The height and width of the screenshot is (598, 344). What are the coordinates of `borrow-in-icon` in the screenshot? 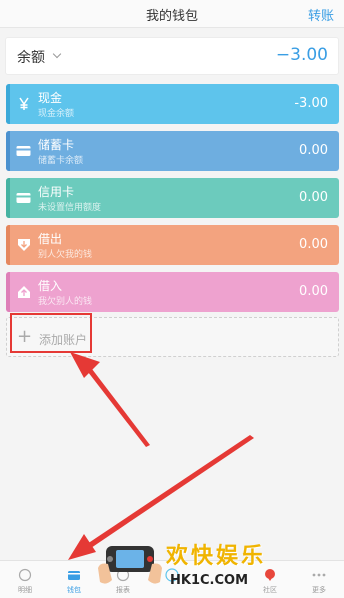 It's located at (23, 291).